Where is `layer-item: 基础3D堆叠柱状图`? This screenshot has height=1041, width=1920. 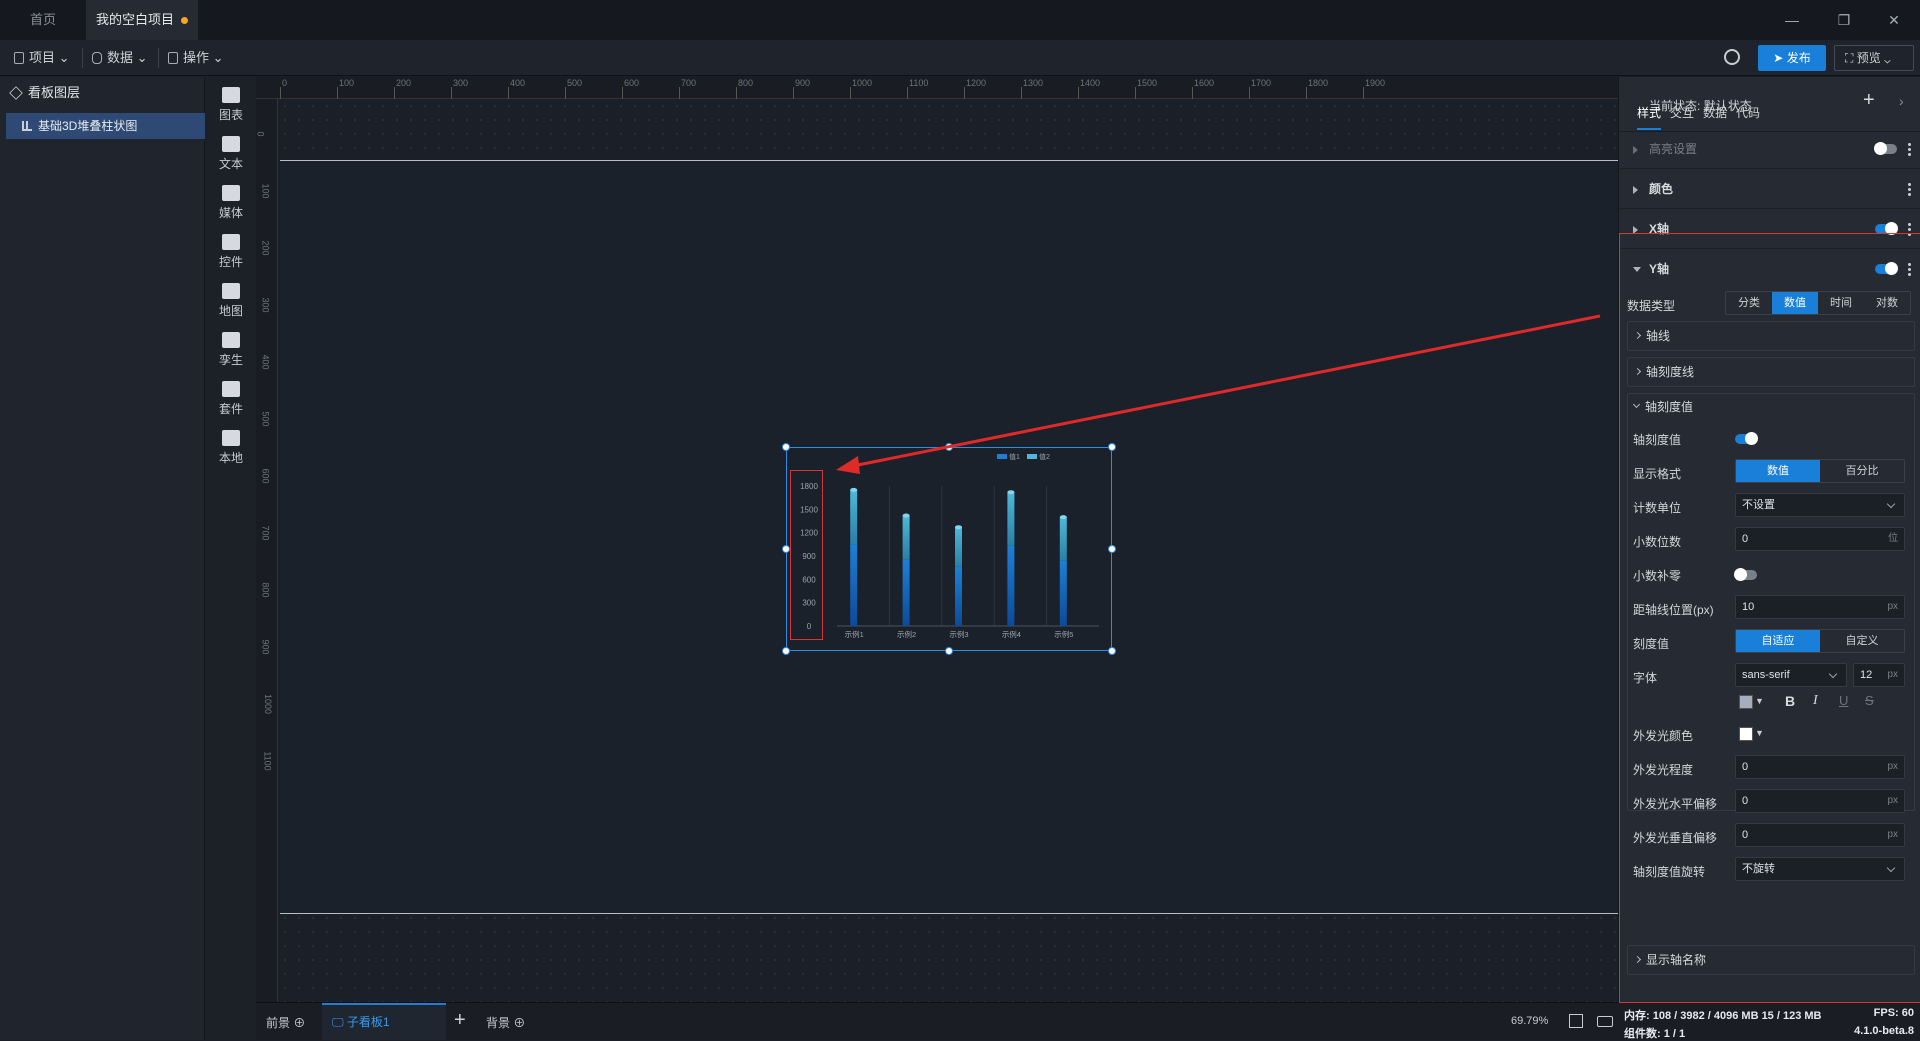 layer-item: 基础3D堆叠柱状图 is located at coordinates (105, 126).